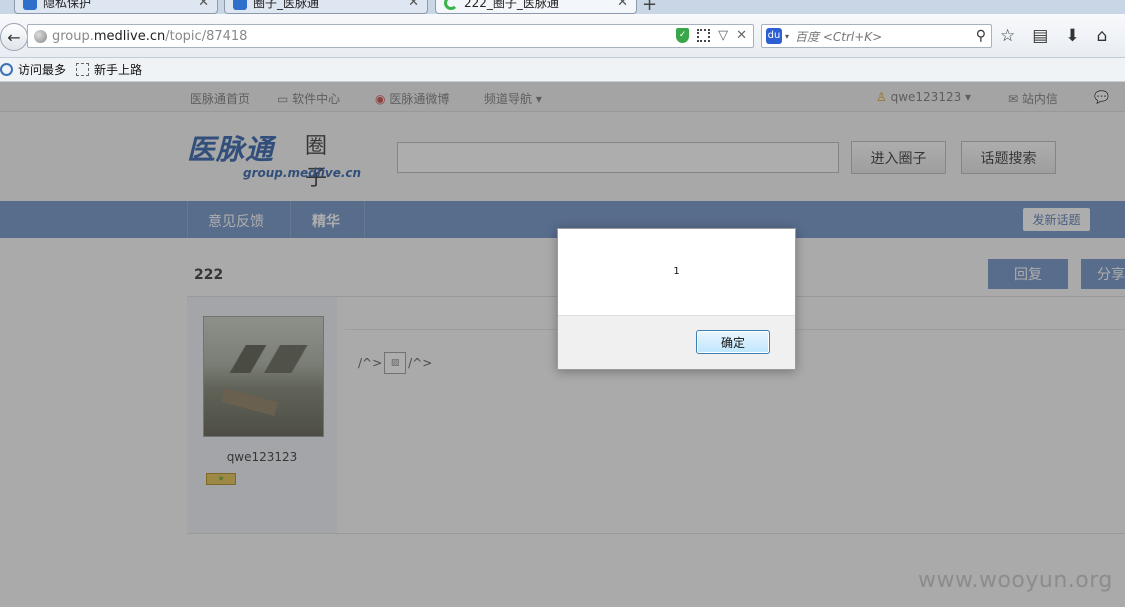 The image size is (1125, 607). Describe the element at coordinates (73, 36) in the screenshot. I see `url-prefix: group.` at that location.